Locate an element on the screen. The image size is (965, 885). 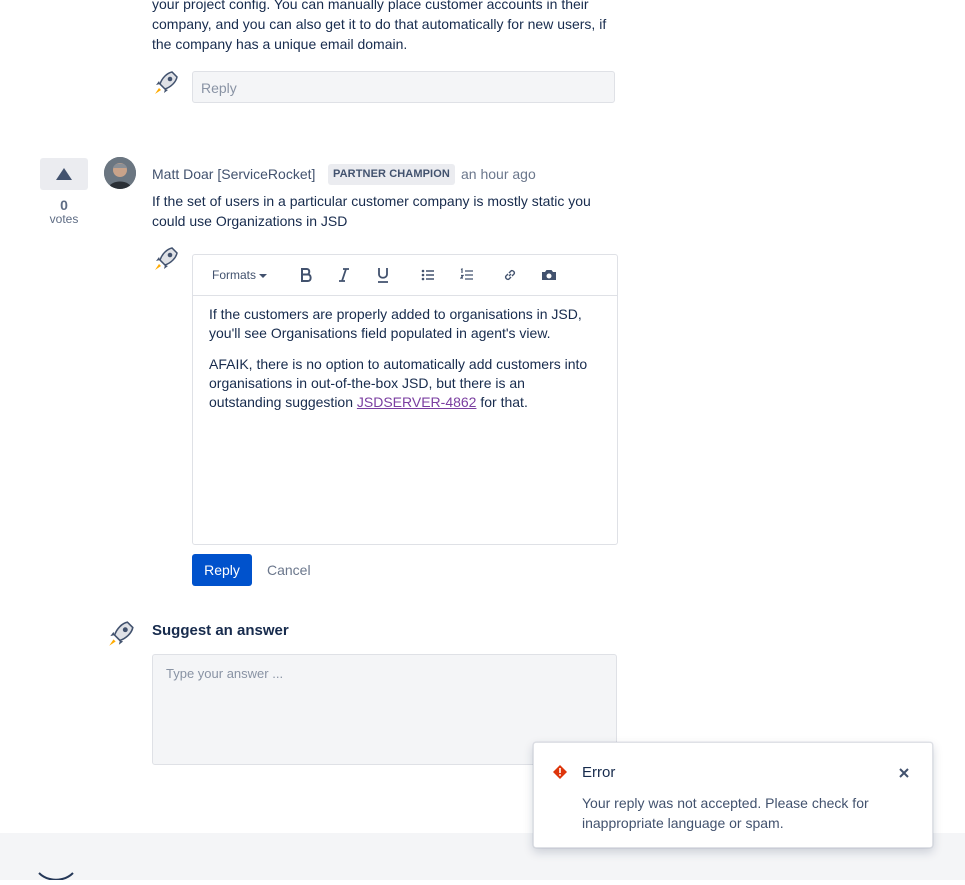
author-name: Matt Doar [ServiceRocket] is located at coordinates (233, 174).